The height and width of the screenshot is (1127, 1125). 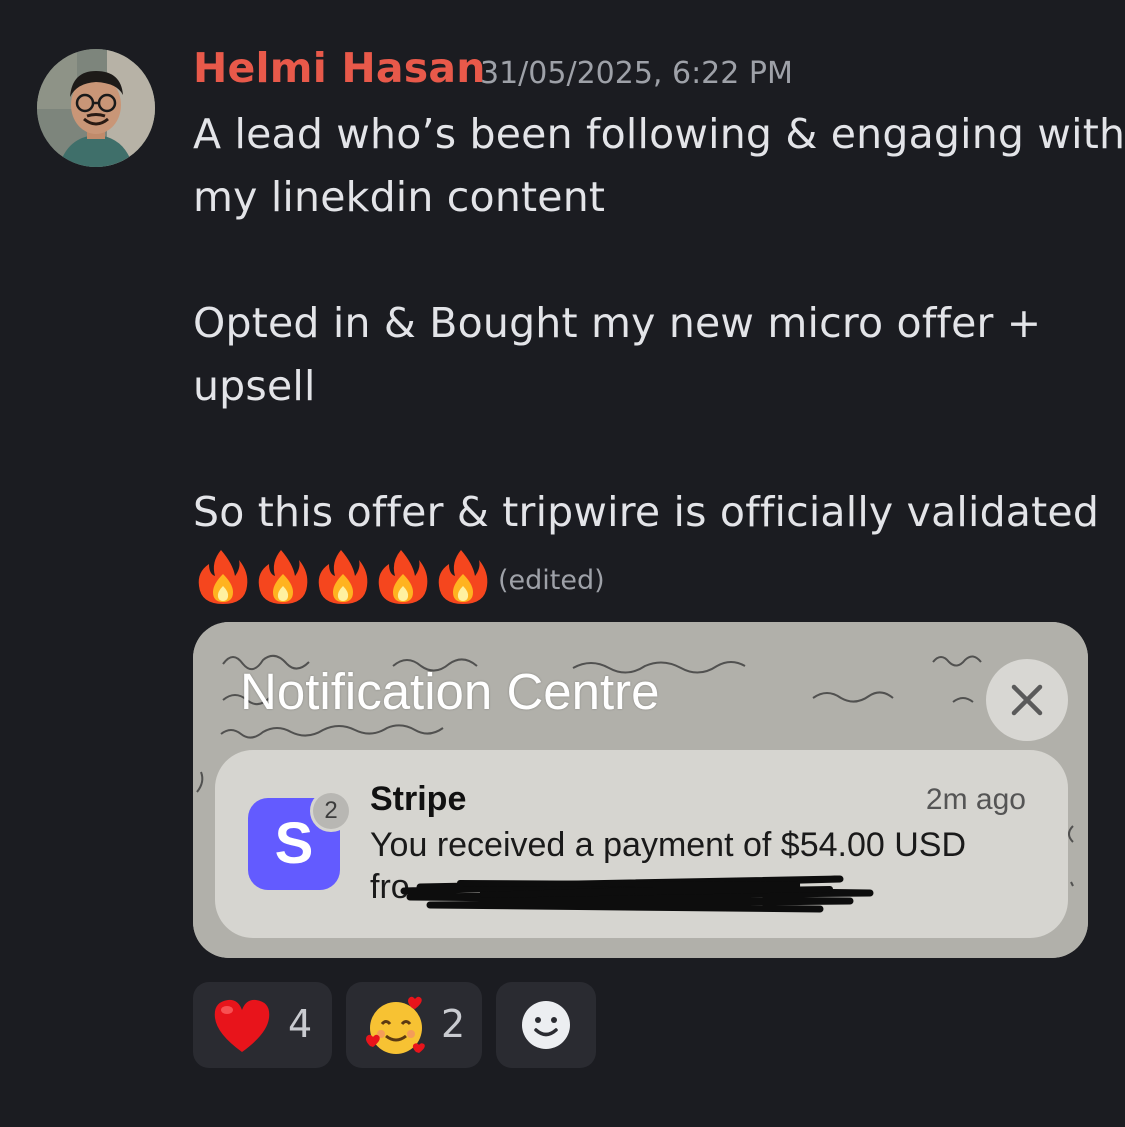 I want to click on add-reaction-button, so click(x=546, y=1025).